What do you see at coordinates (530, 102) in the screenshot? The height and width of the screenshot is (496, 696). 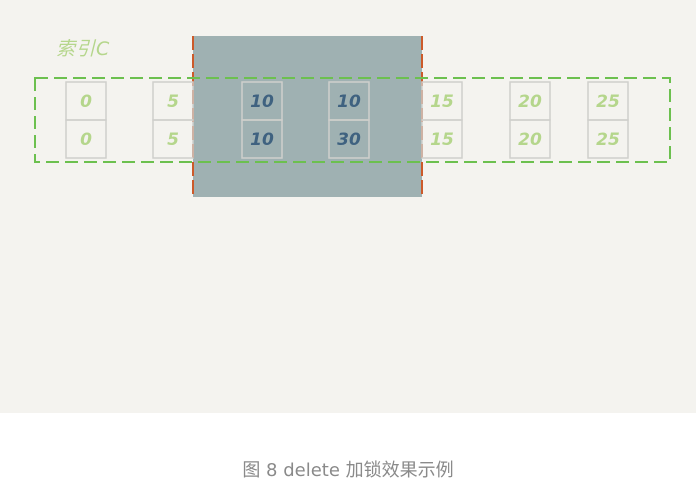 I see `record-value-top: 20` at bounding box center [530, 102].